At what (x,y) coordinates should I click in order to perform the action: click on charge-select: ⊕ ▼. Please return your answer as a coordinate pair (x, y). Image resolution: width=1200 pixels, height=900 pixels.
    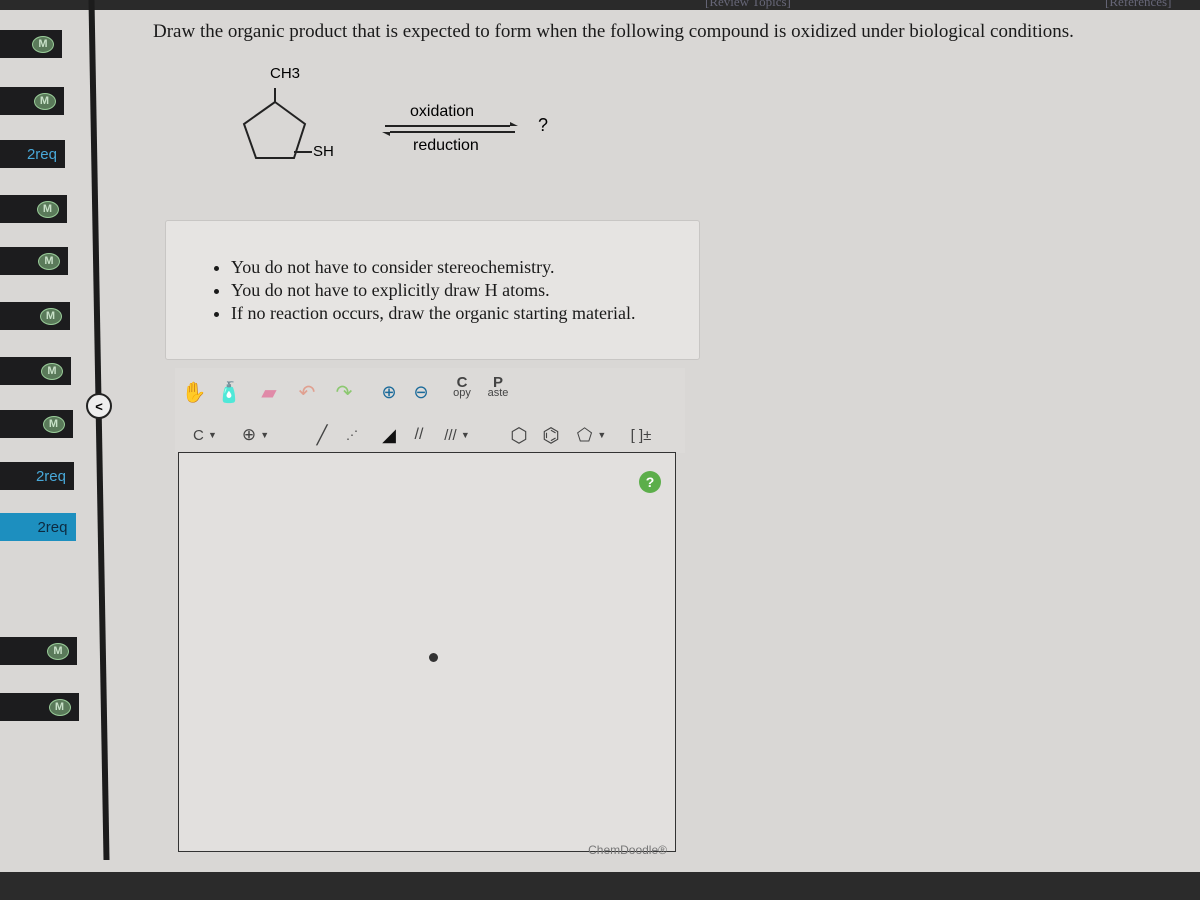
    Looking at the image, I should click on (255, 435).